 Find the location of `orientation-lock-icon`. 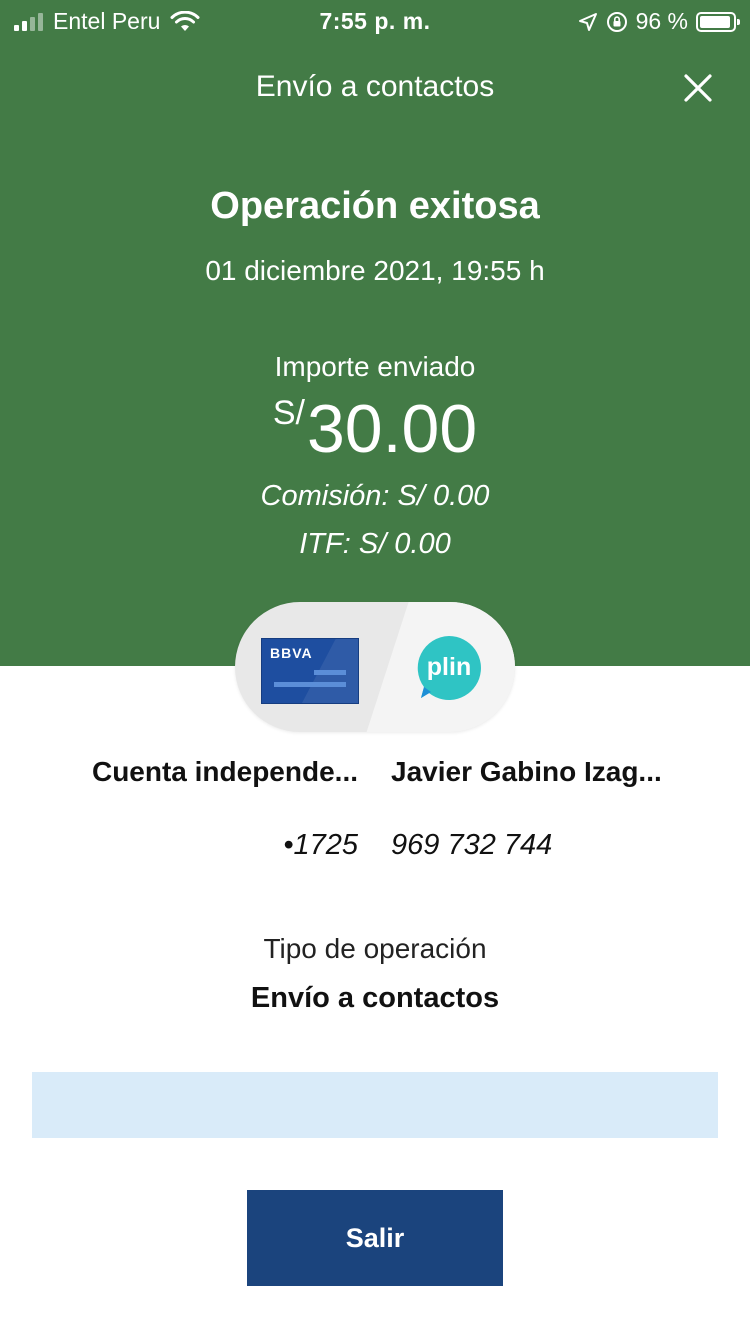

orientation-lock-icon is located at coordinates (616, 21).